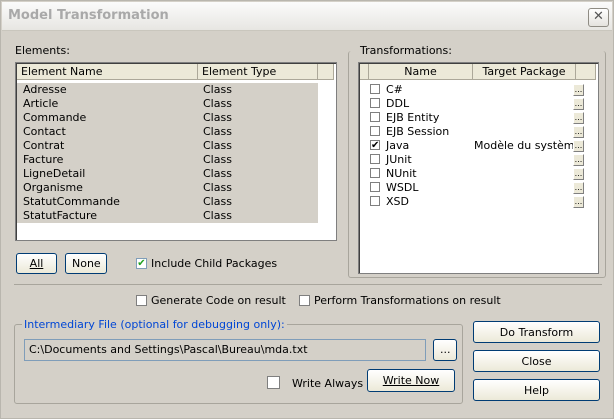  I want to click on do-transform-button: Do Transform, so click(536, 332).